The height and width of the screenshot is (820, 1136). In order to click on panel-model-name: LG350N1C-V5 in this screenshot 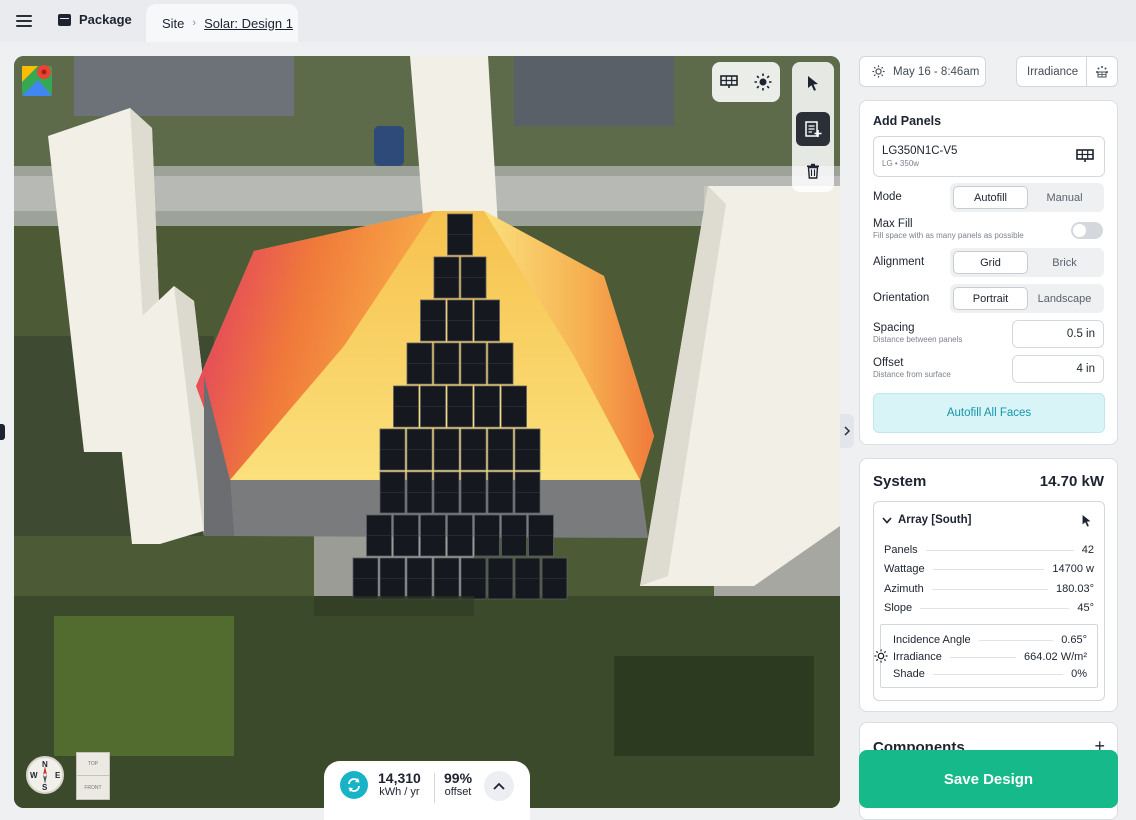, I will do `click(920, 151)`.